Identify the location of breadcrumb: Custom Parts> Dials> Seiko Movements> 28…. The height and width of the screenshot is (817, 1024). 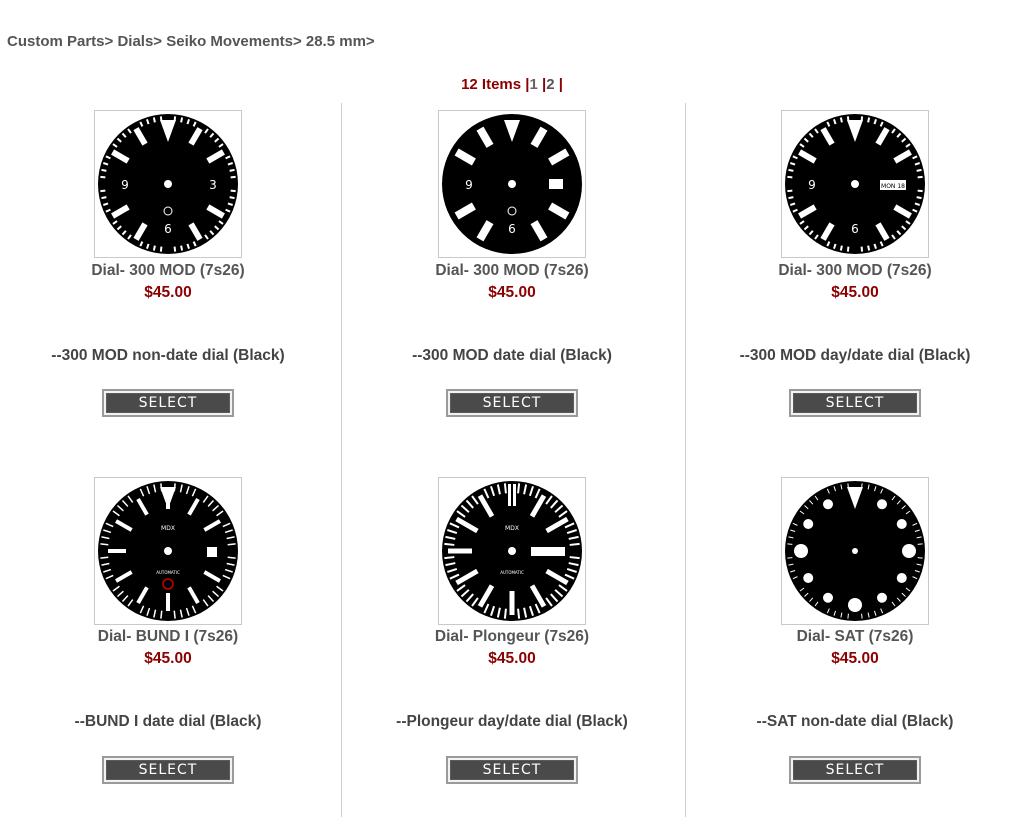
(191, 41).